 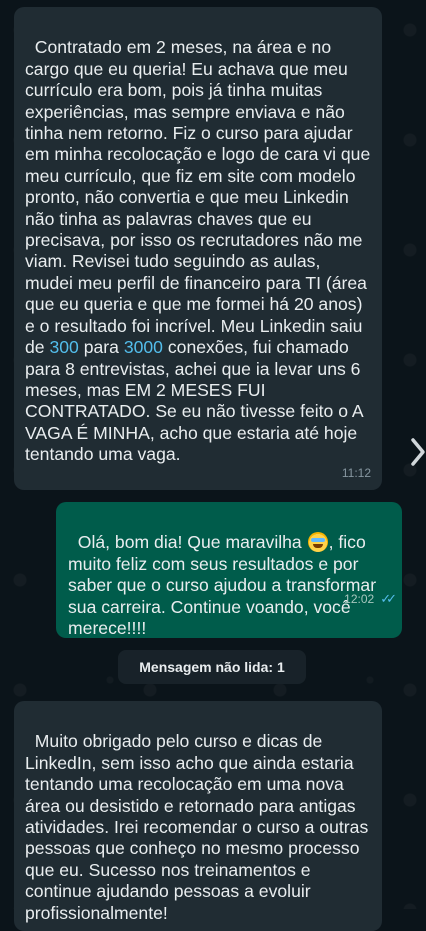 What do you see at coordinates (418, 452) in the screenshot?
I see `chevron-right-icon` at bounding box center [418, 452].